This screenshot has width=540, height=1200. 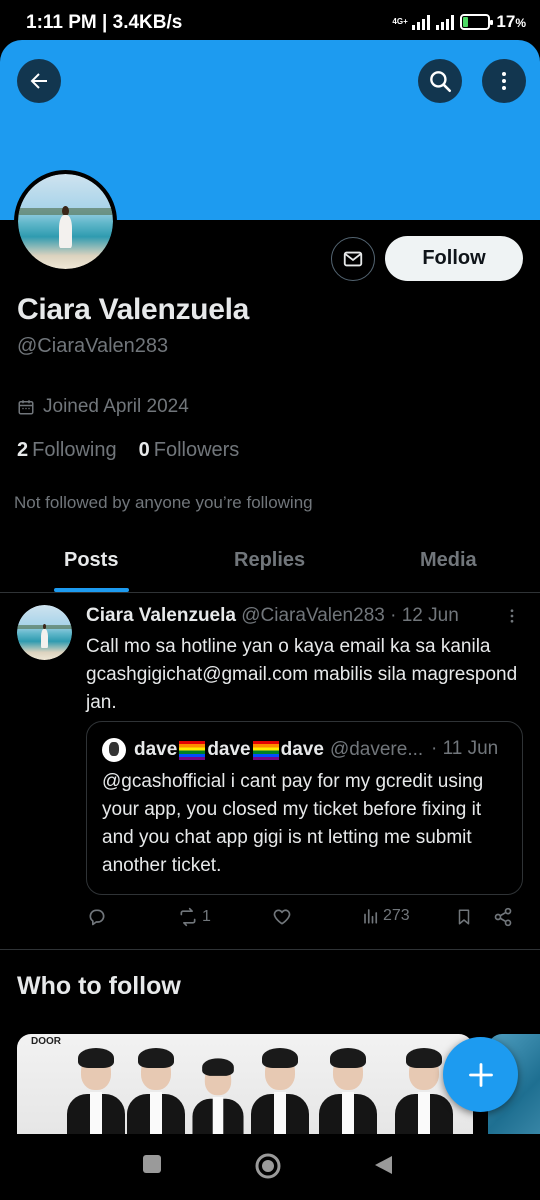 I want to click on share-button, so click(x=503, y=917).